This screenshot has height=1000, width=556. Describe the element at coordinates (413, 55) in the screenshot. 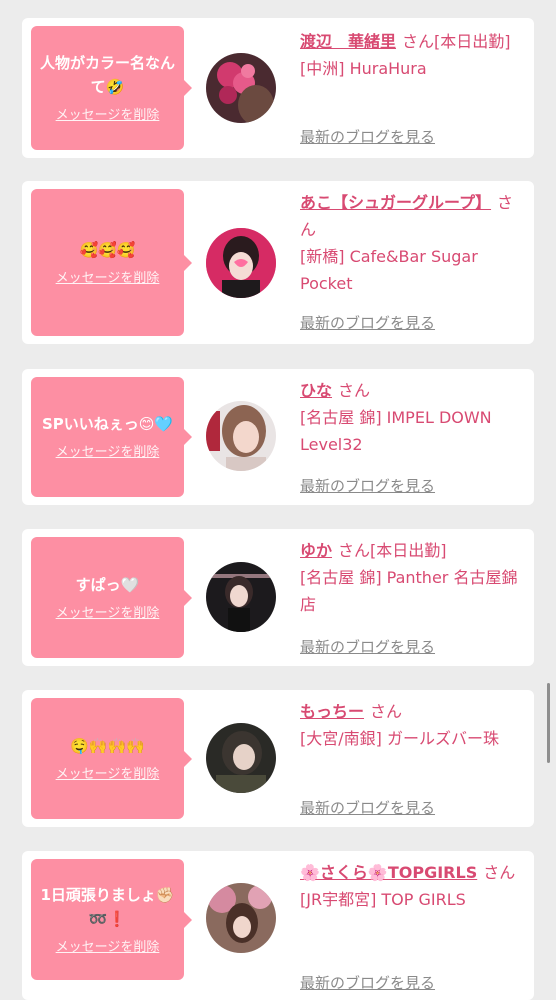

I see `sender-info: 渡辺 華緒里 さん[本日出勤] [中洲] HuraHura` at that location.